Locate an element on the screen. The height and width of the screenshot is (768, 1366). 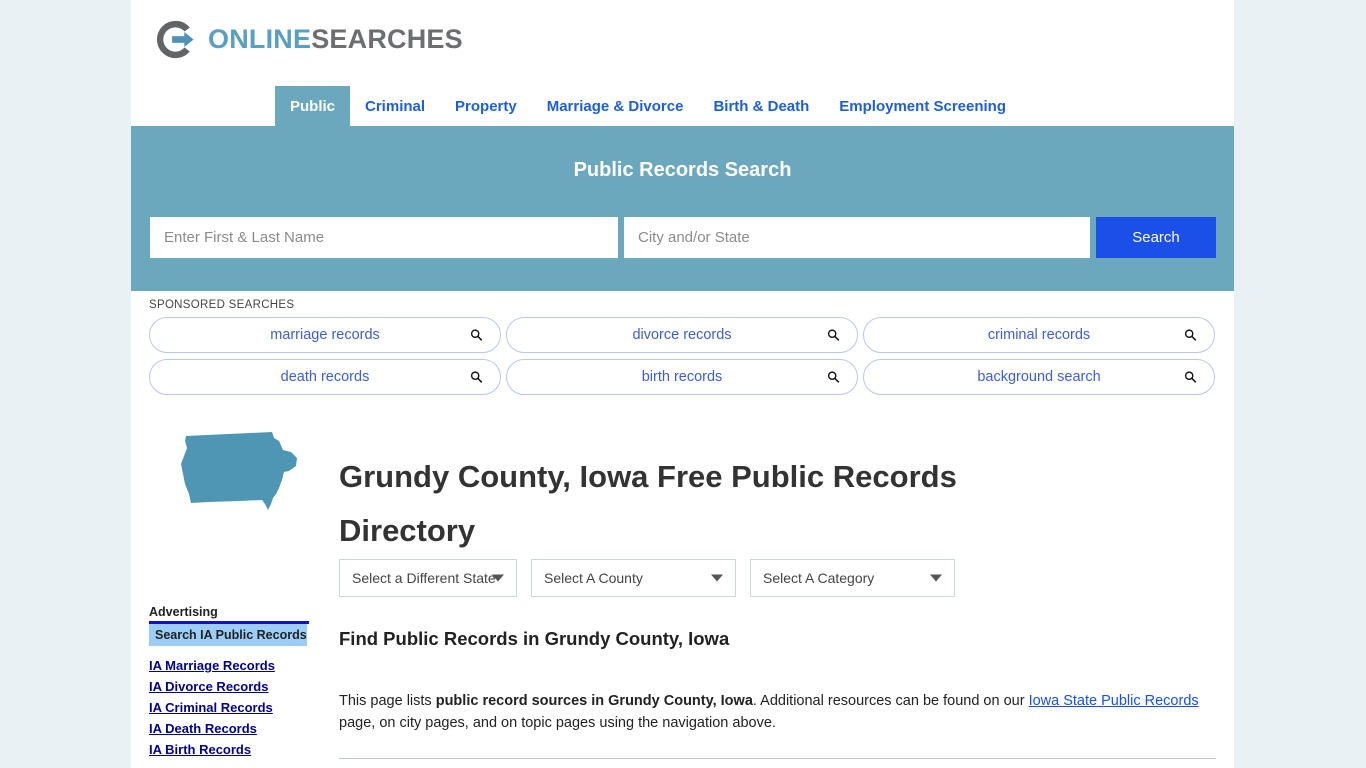
sponsored-searches-label: SPONSORED SEARCHES is located at coordinates (222, 305).